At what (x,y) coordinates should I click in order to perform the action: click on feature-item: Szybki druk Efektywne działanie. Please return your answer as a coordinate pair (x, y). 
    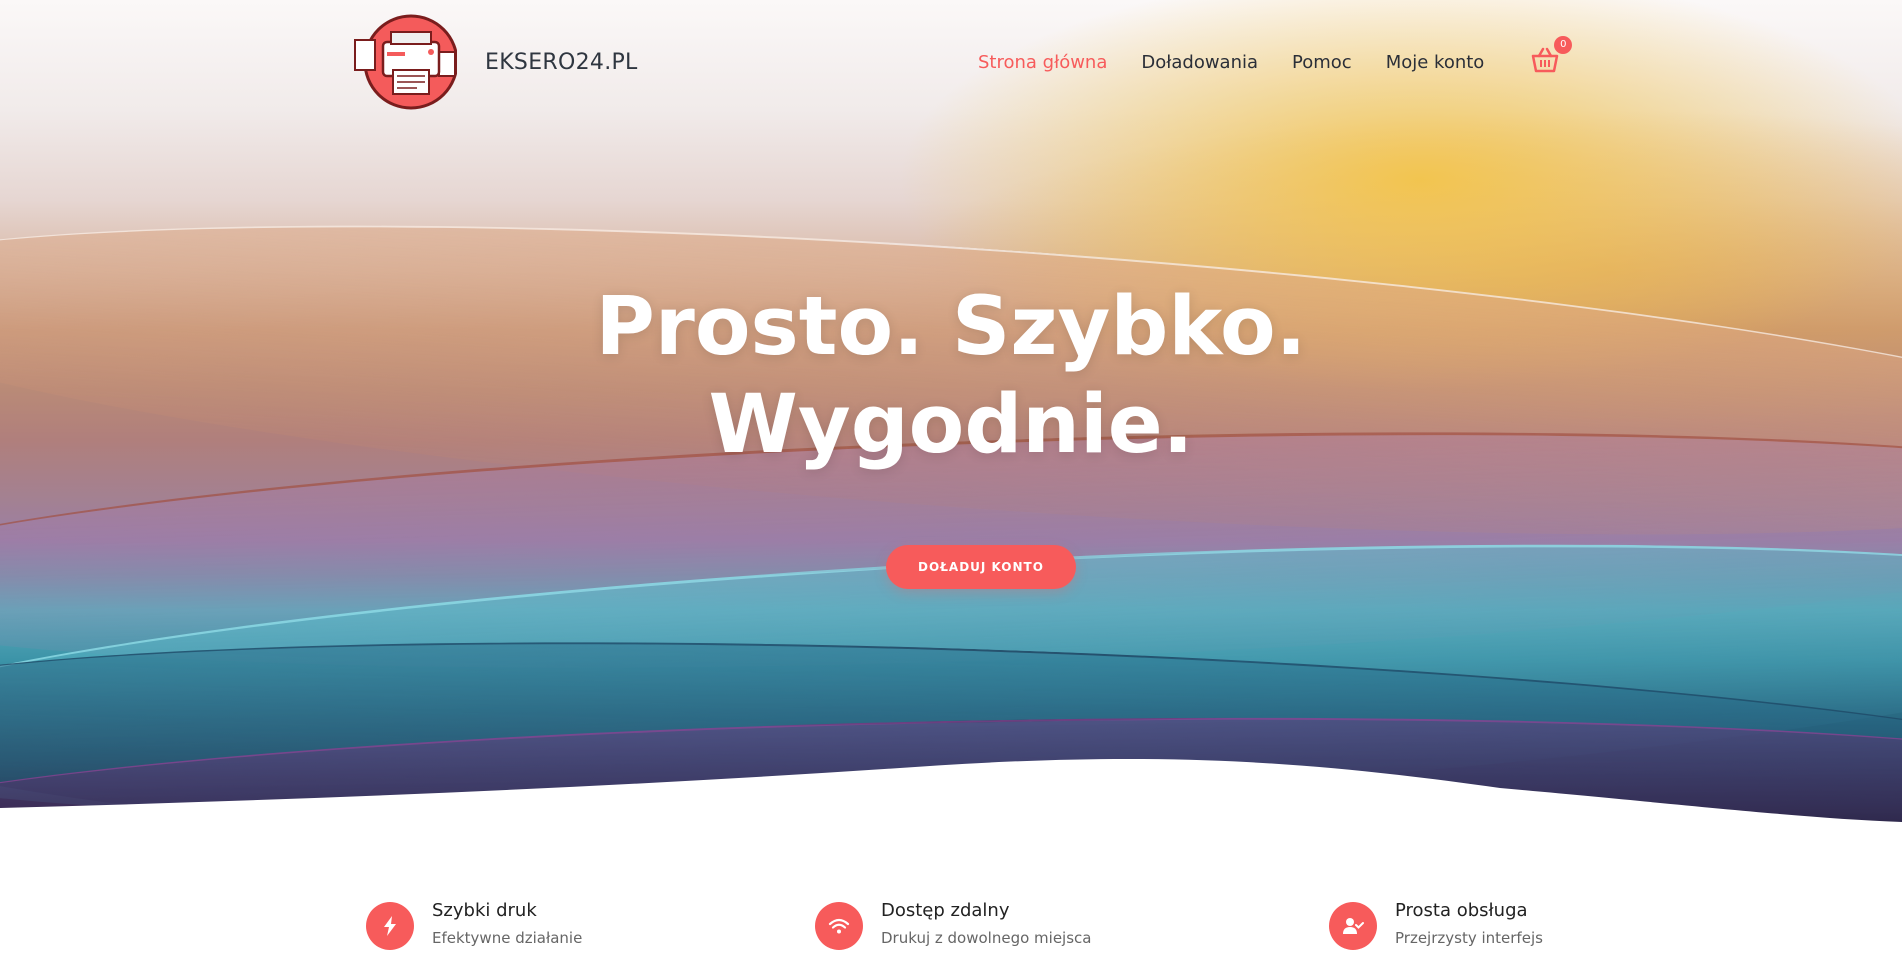
    Looking at the image, I should click on (474, 925).